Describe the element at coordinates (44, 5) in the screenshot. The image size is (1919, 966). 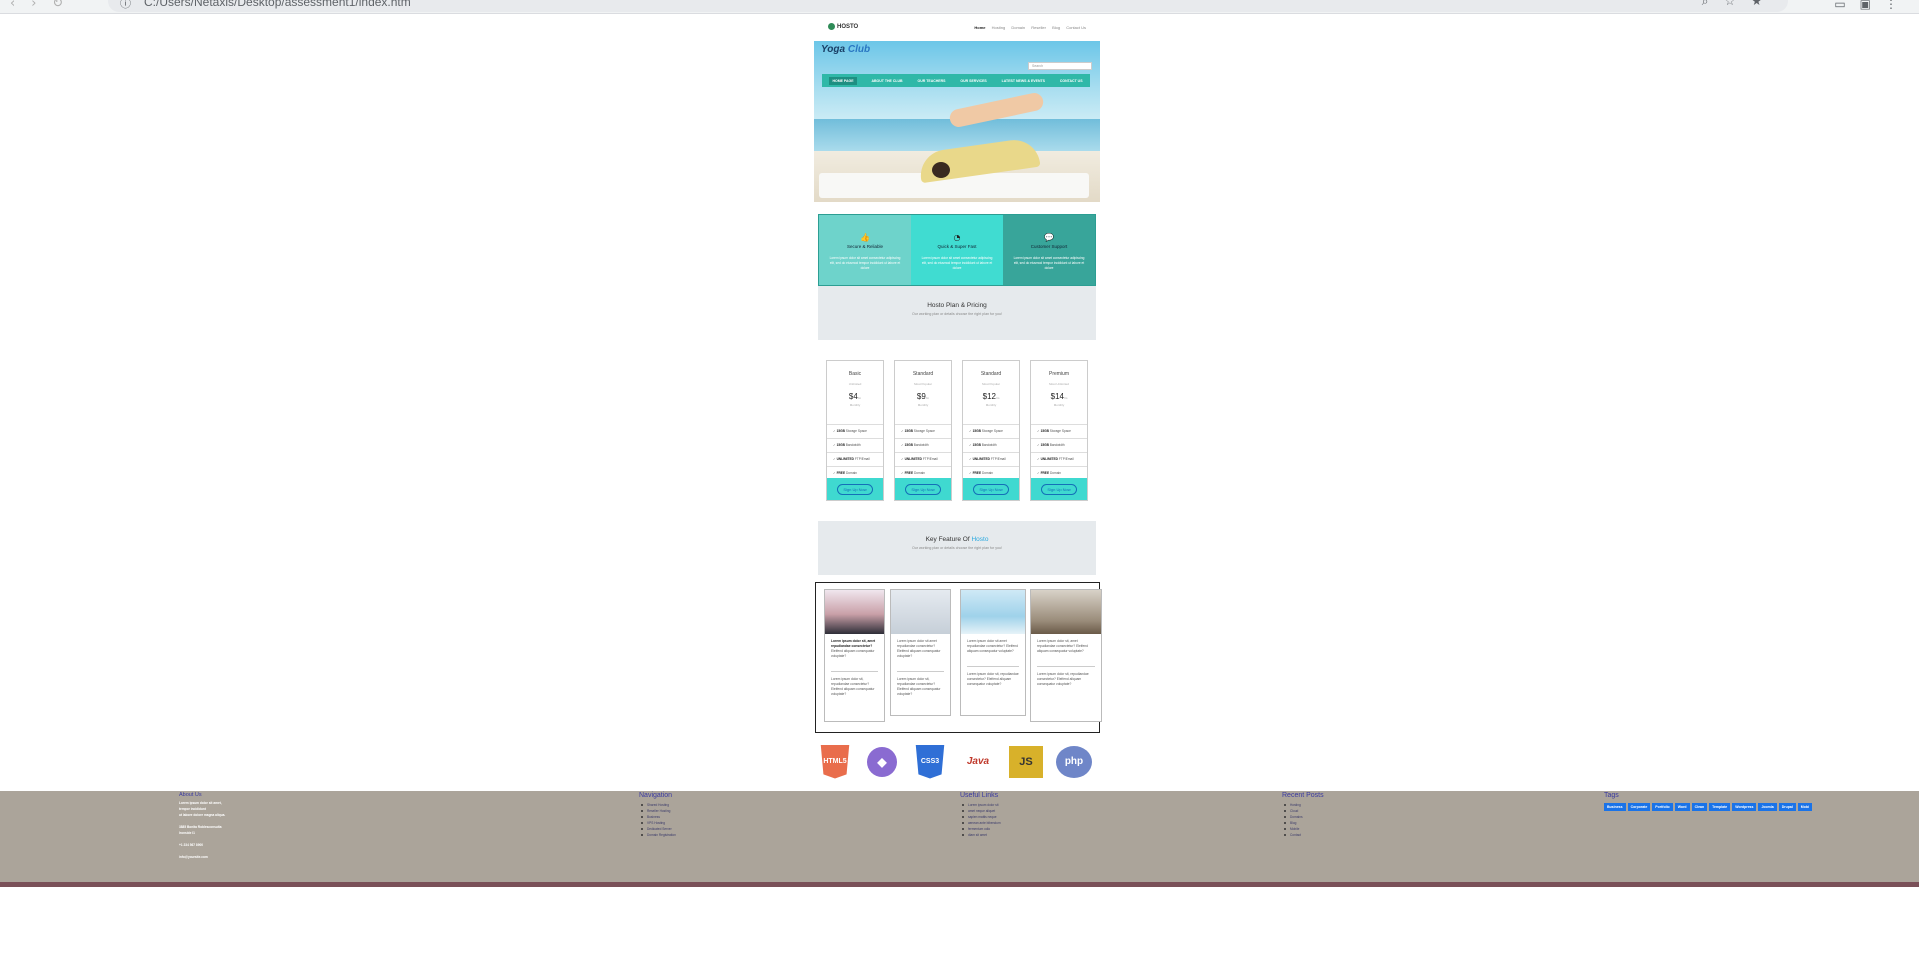
I see `browser-nav-buttons: ‹›↻` at that location.